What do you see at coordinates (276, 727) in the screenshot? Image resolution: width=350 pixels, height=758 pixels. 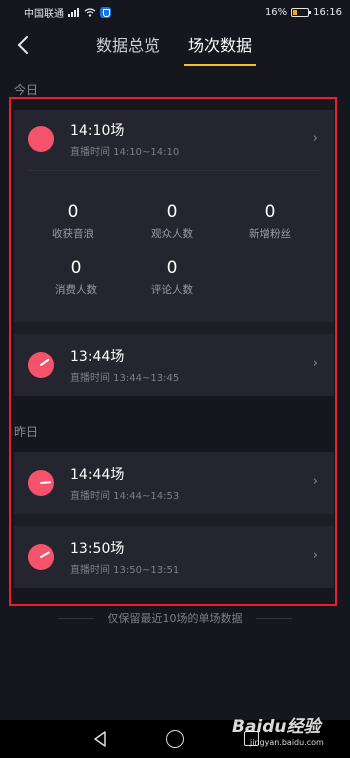 I see `watermark-logo: Baidu经验` at bounding box center [276, 727].